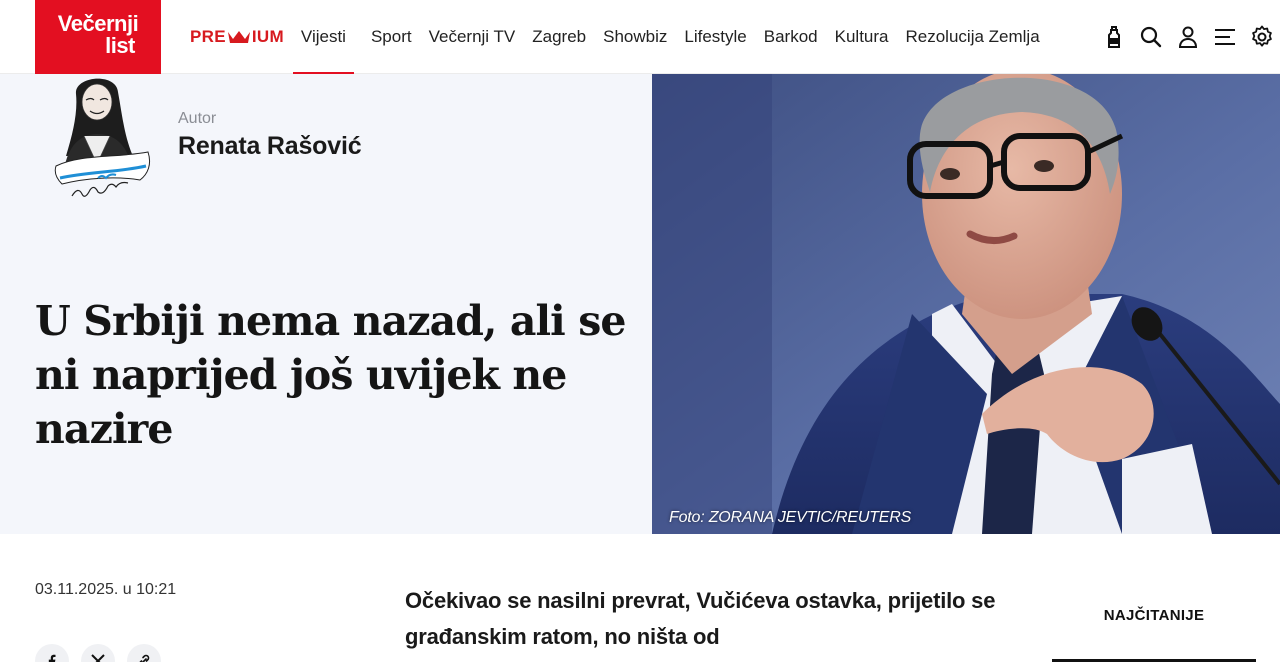 The image size is (1280, 662). I want to click on nav-item-vecernji-tv: Večernji TV, so click(472, 37).